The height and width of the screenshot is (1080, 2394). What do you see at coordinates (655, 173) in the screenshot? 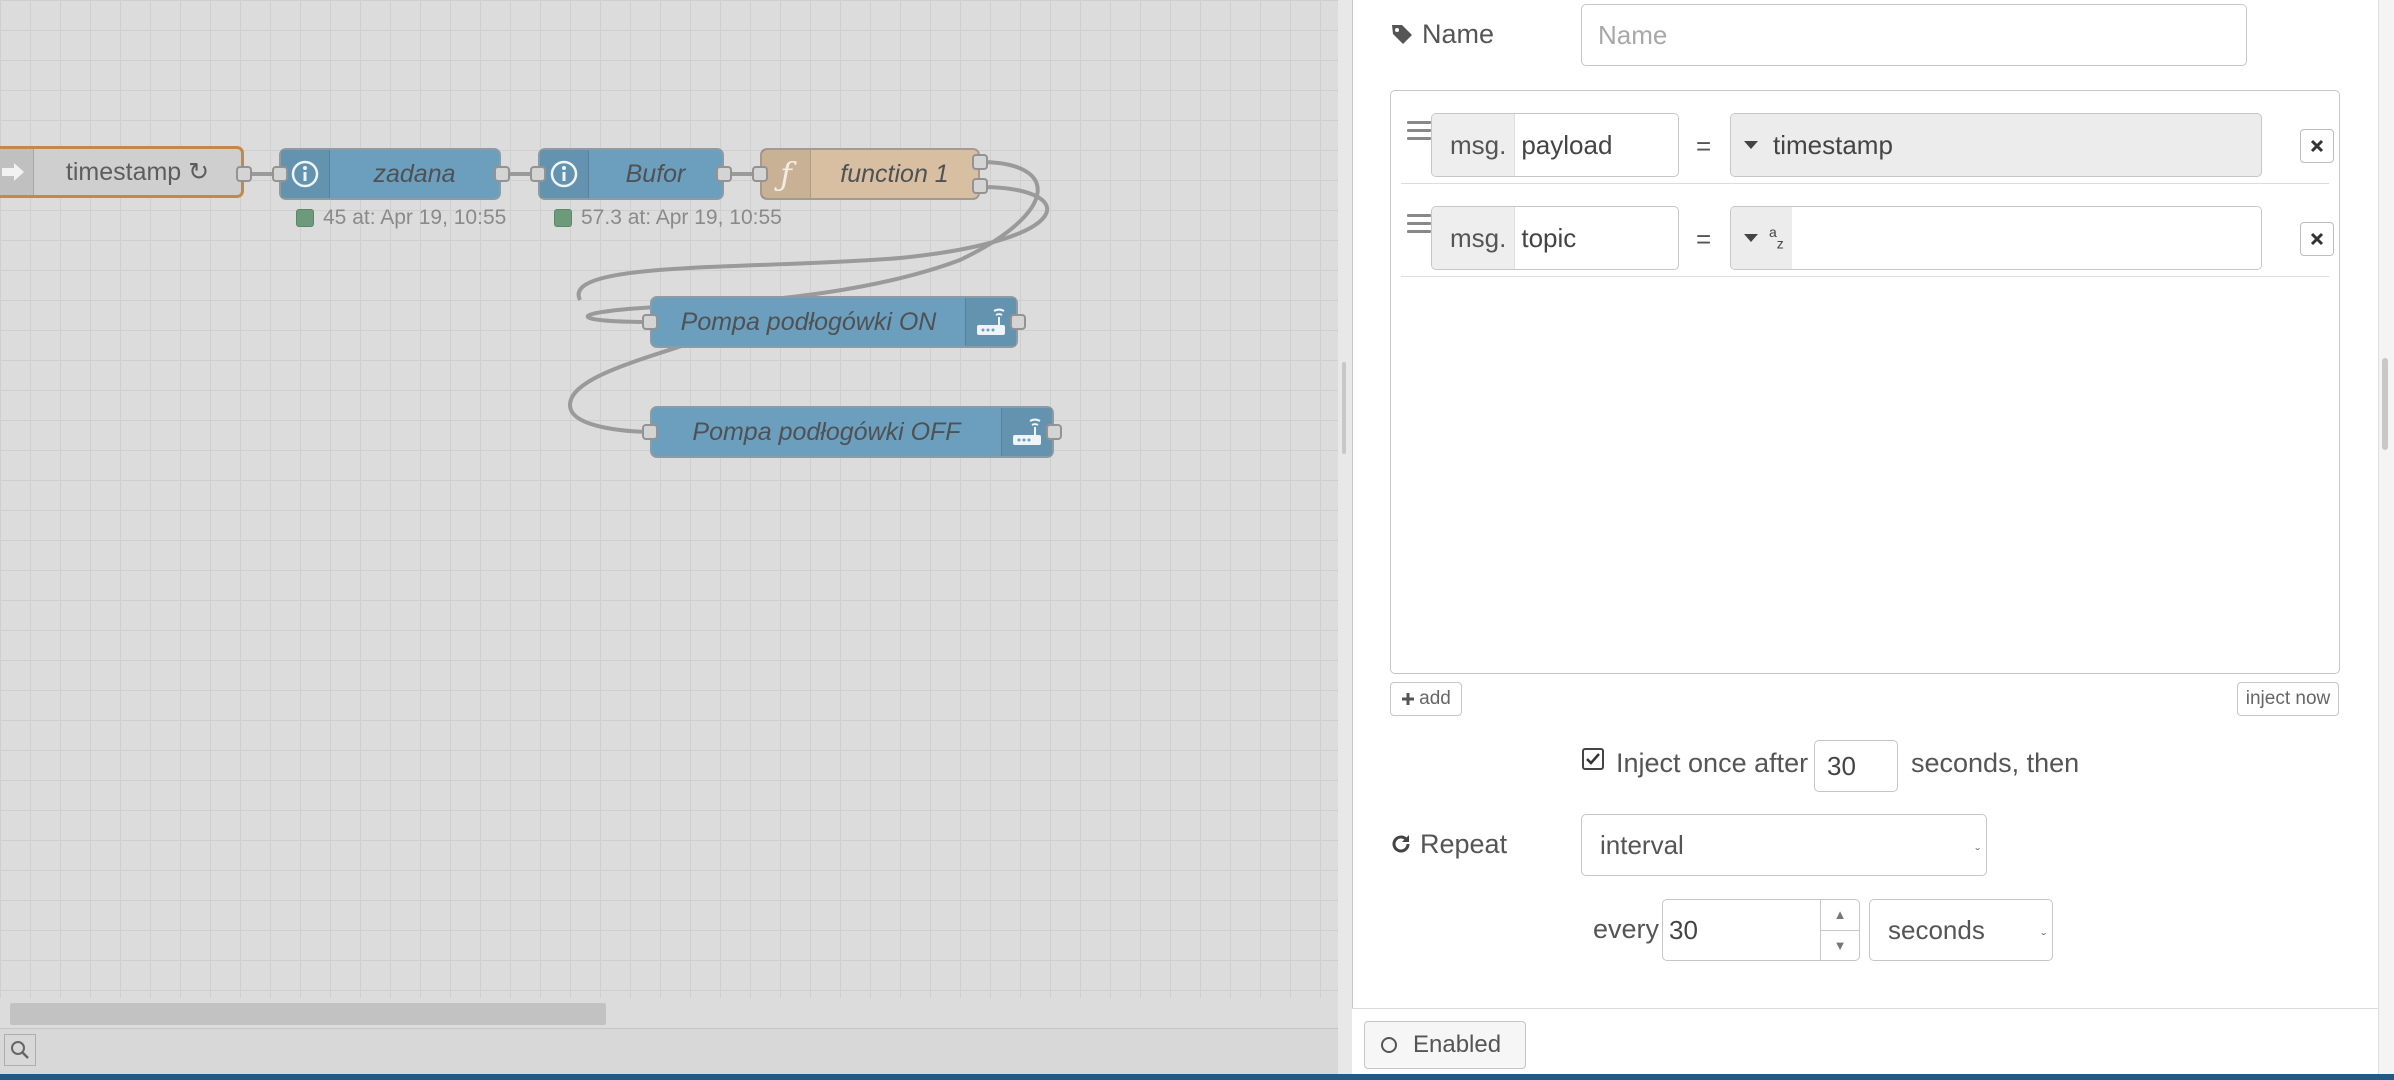
I see `node-label: Bufor` at bounding box center [655, 173].